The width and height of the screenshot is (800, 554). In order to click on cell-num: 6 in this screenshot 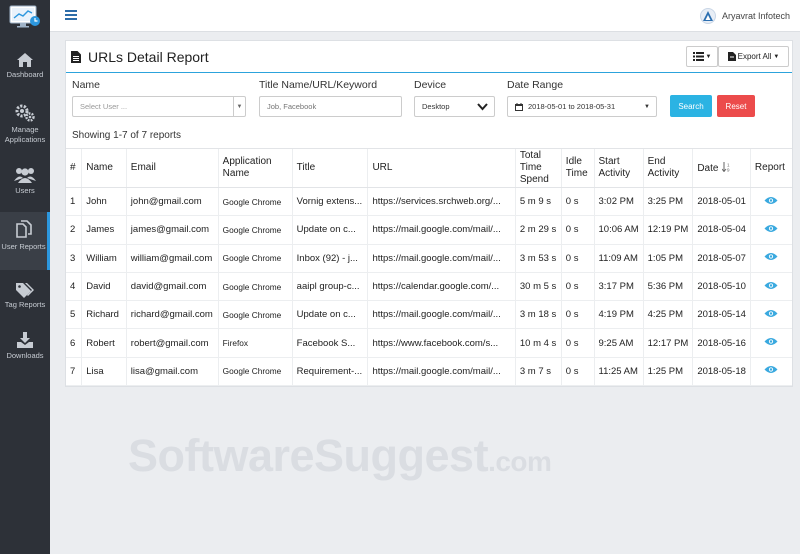, I will do `click(74, 343)`.